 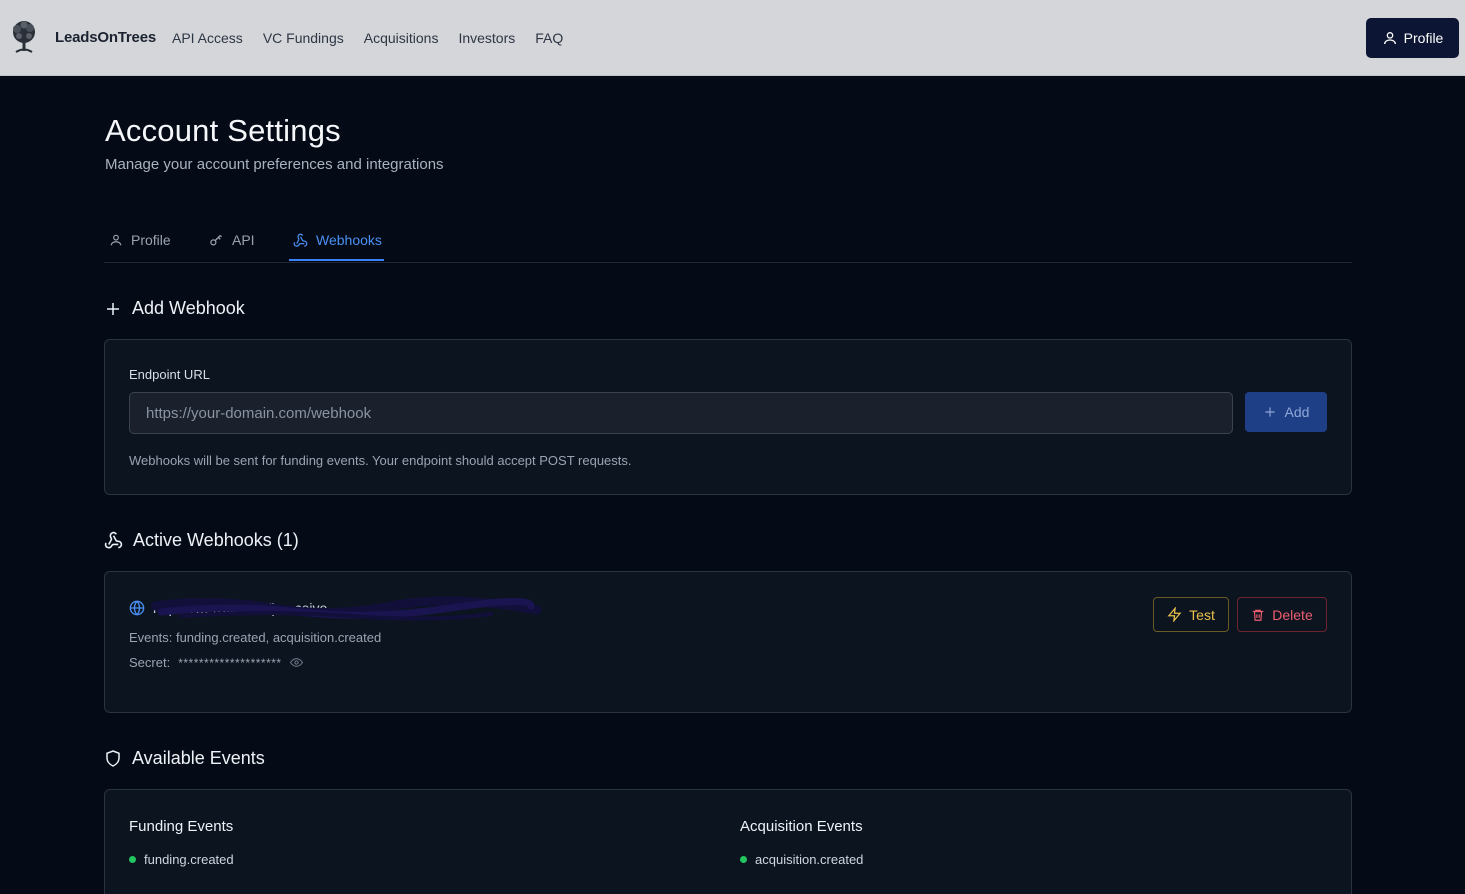 I want to click on active-webhooks-heading: Active Webhooks (1), so click(x=201, y=540).